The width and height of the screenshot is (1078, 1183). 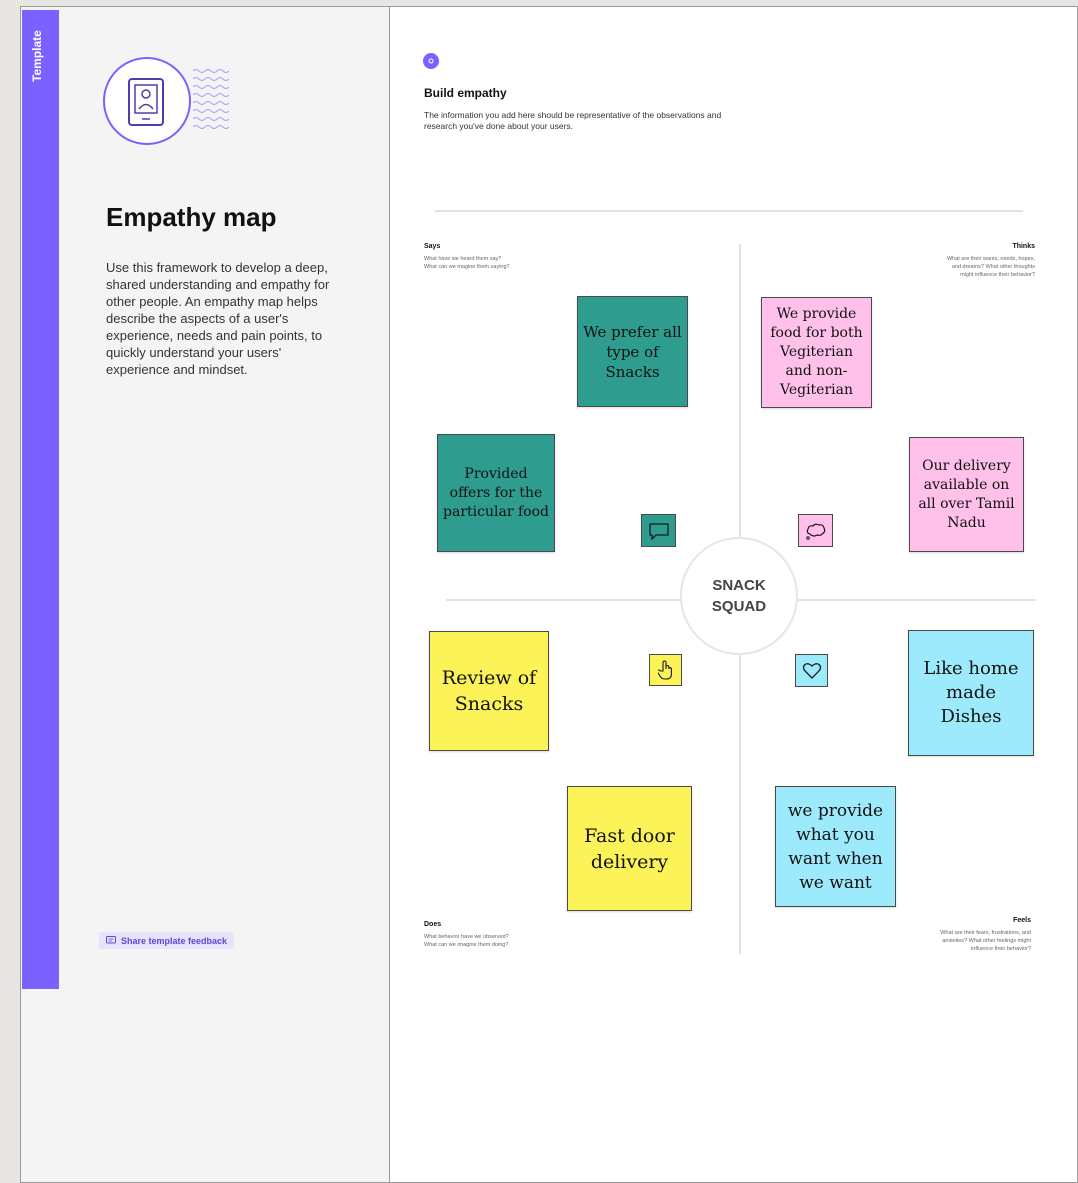 I want to click on does-hint-1: What behavior have we observed?, so click(x=466, y=937).